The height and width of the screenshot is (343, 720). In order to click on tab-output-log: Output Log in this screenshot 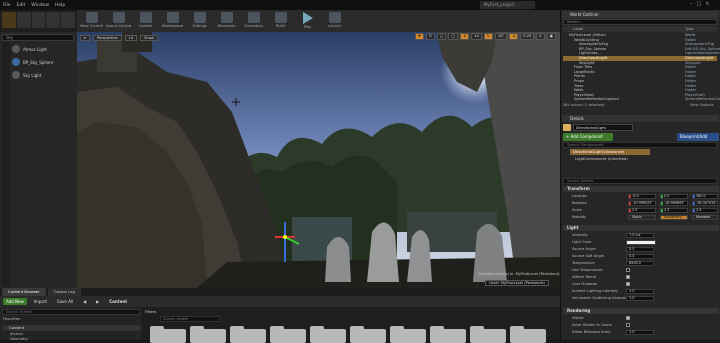, I will do `click(64, 292)`.